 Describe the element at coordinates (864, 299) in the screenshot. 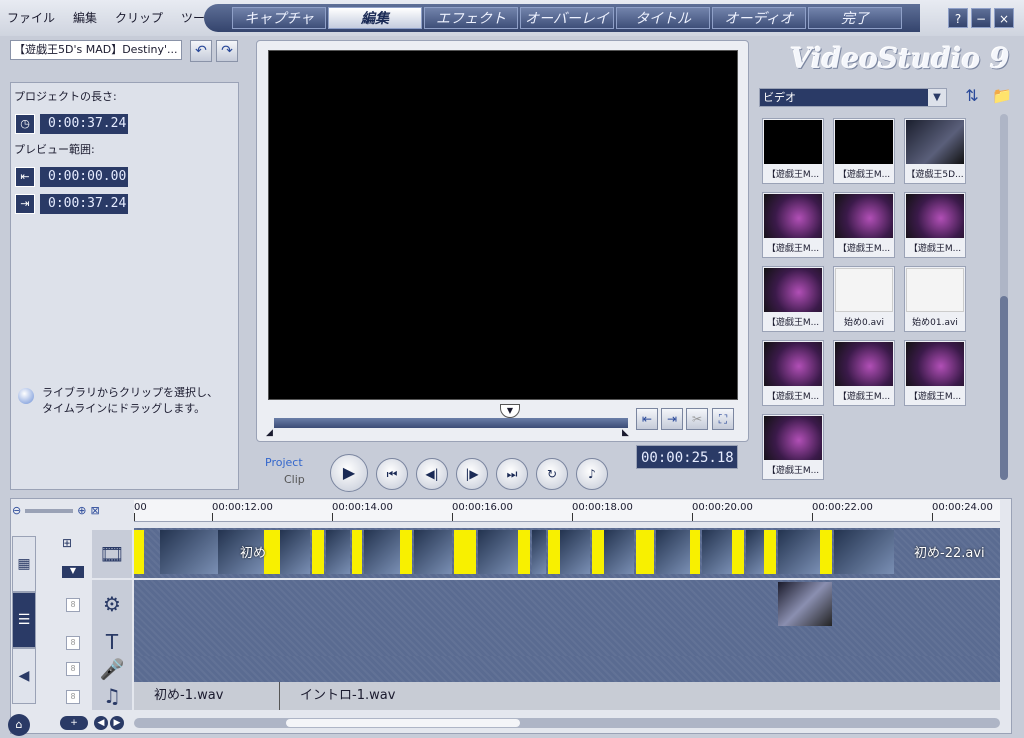

I see `library-thumbnail: 始め0.avi` at that location.